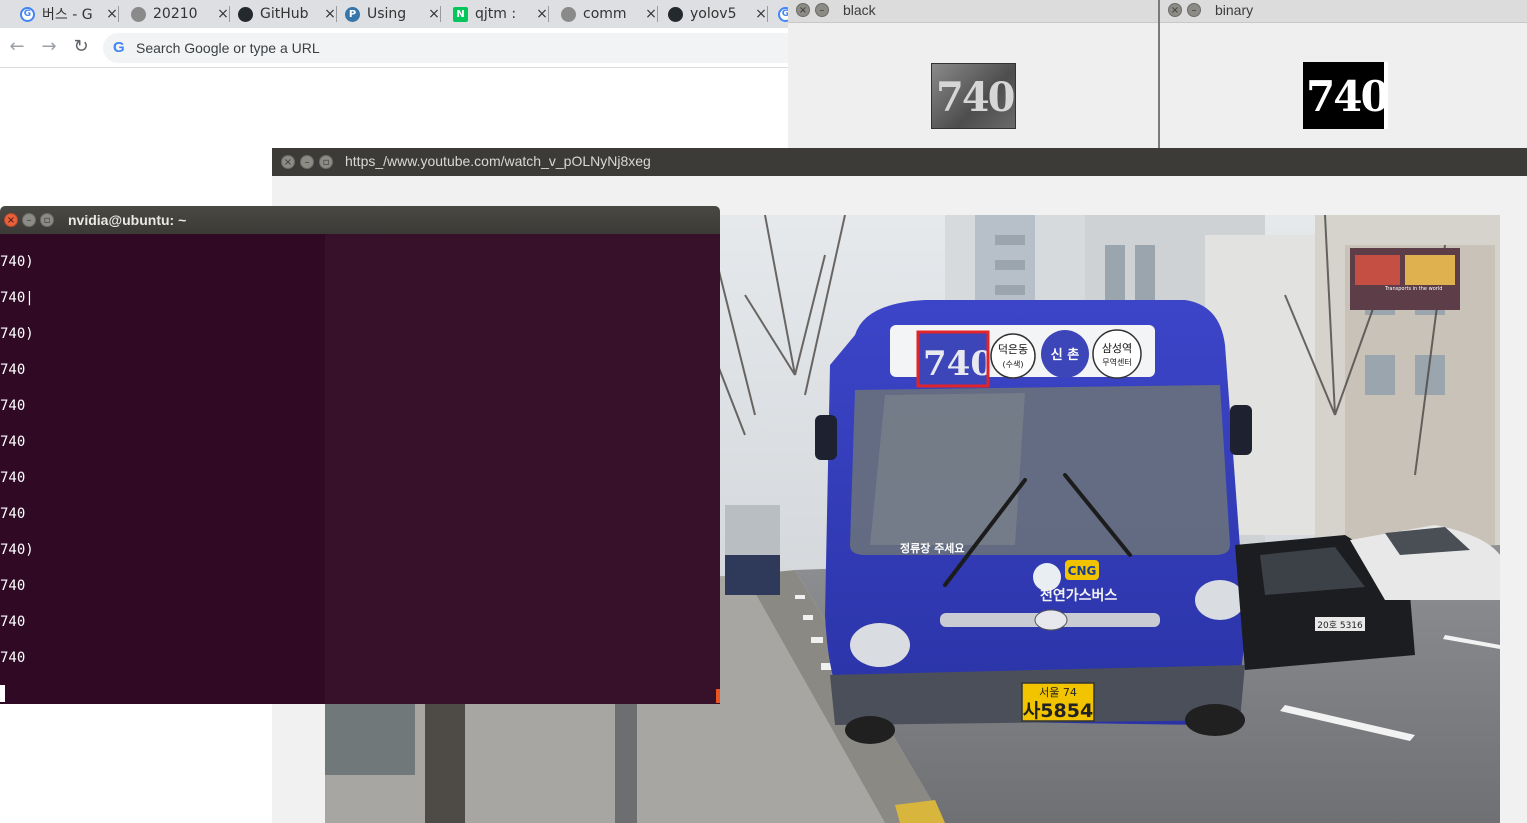 The width and height of the screenshot is (1527, 823). Describe the element at coordinates (1013, 364) in the screenshot. I see `sign-destination-sub: (수색)` at that location.